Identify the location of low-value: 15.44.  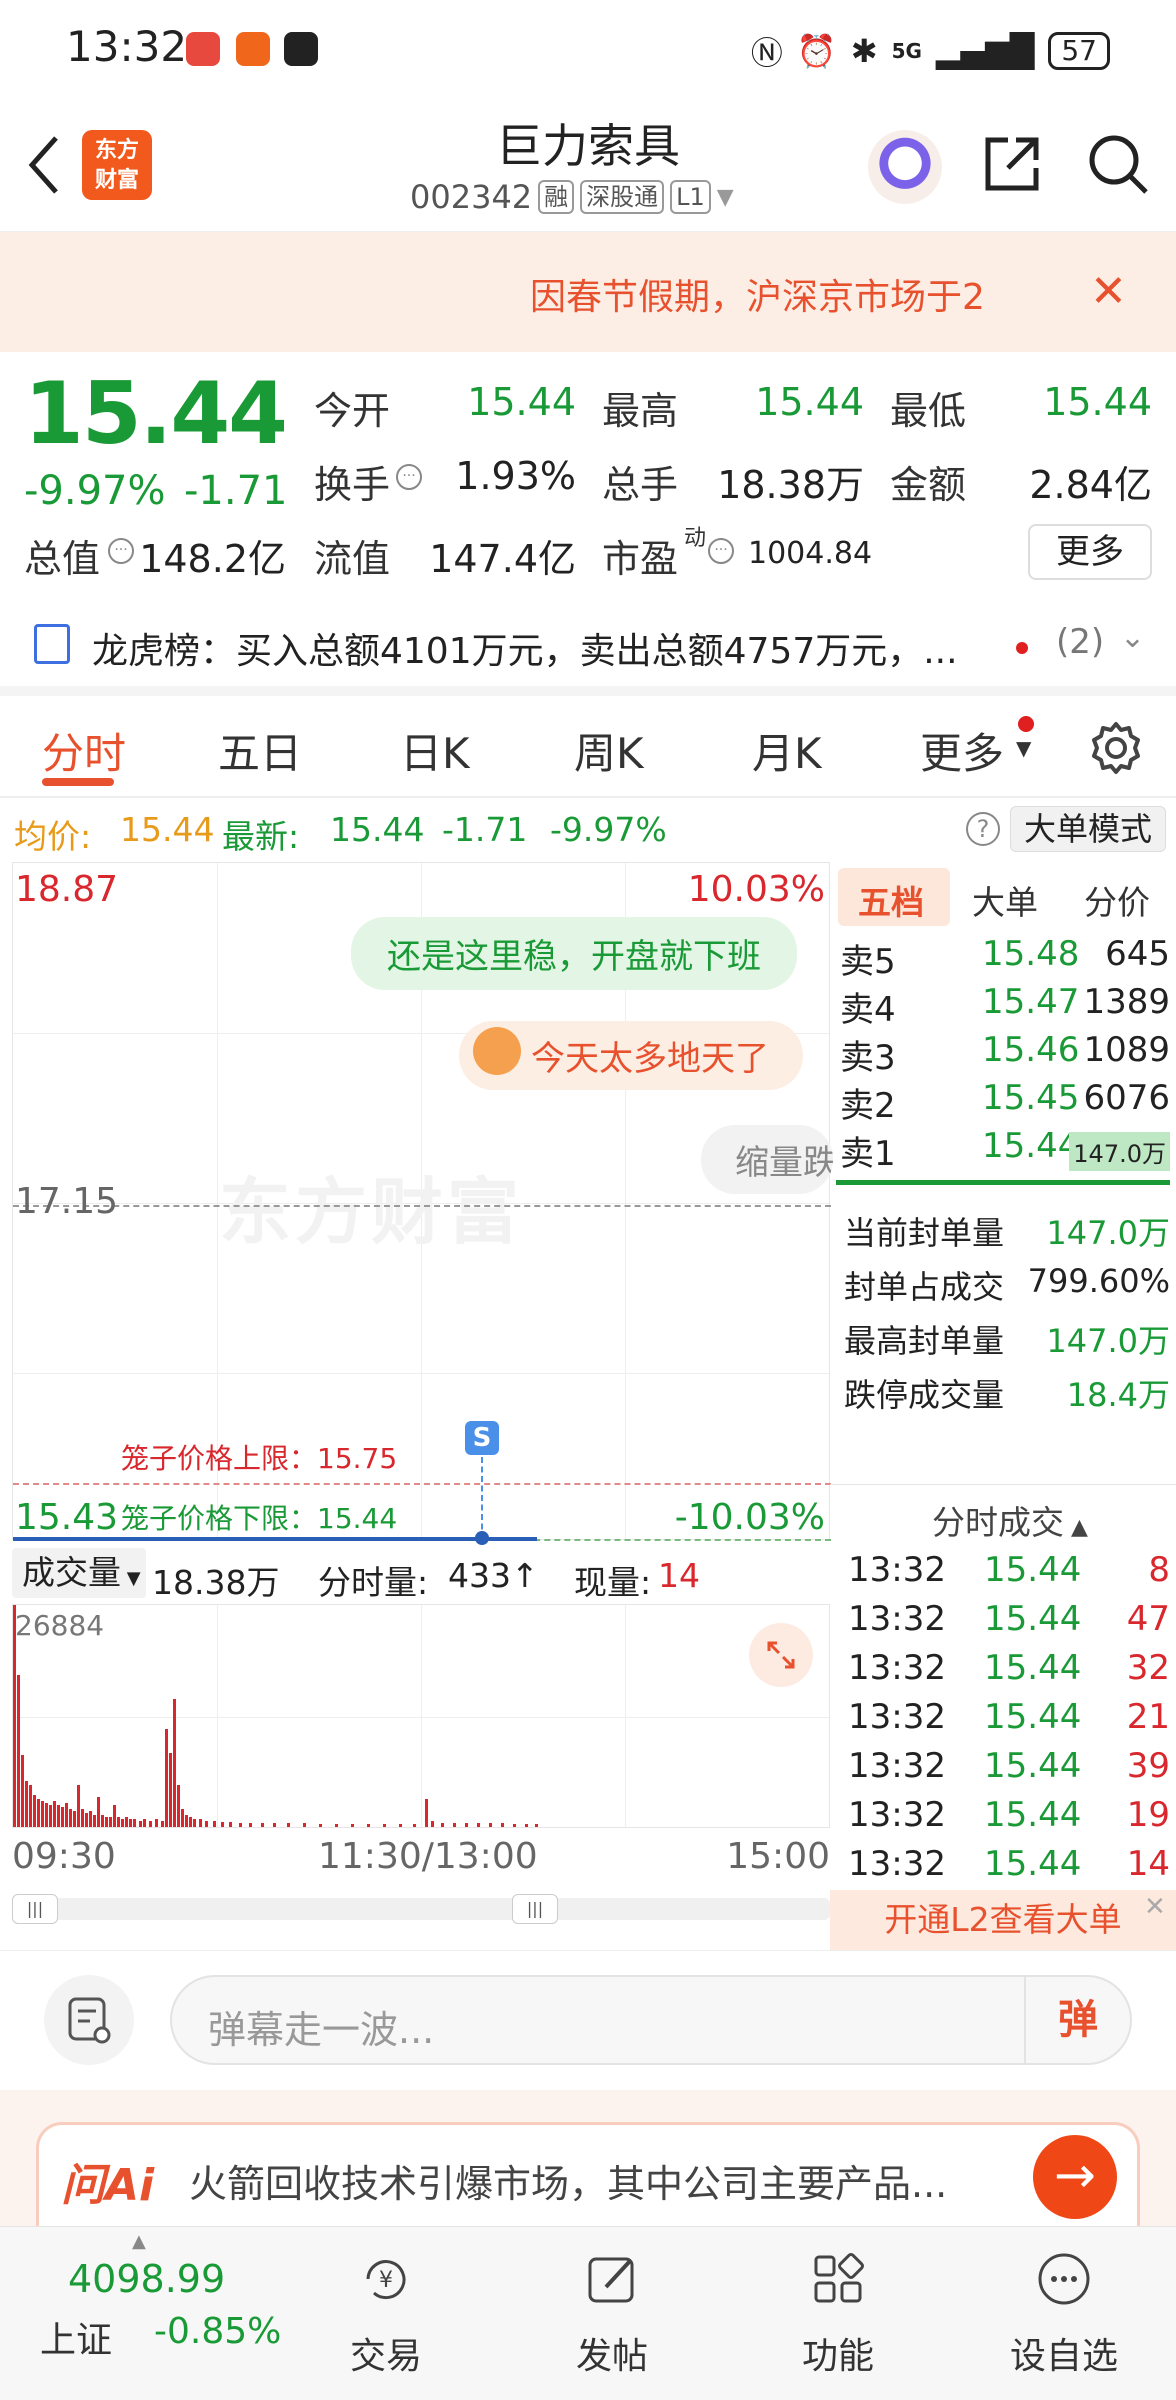
(1097, 402).